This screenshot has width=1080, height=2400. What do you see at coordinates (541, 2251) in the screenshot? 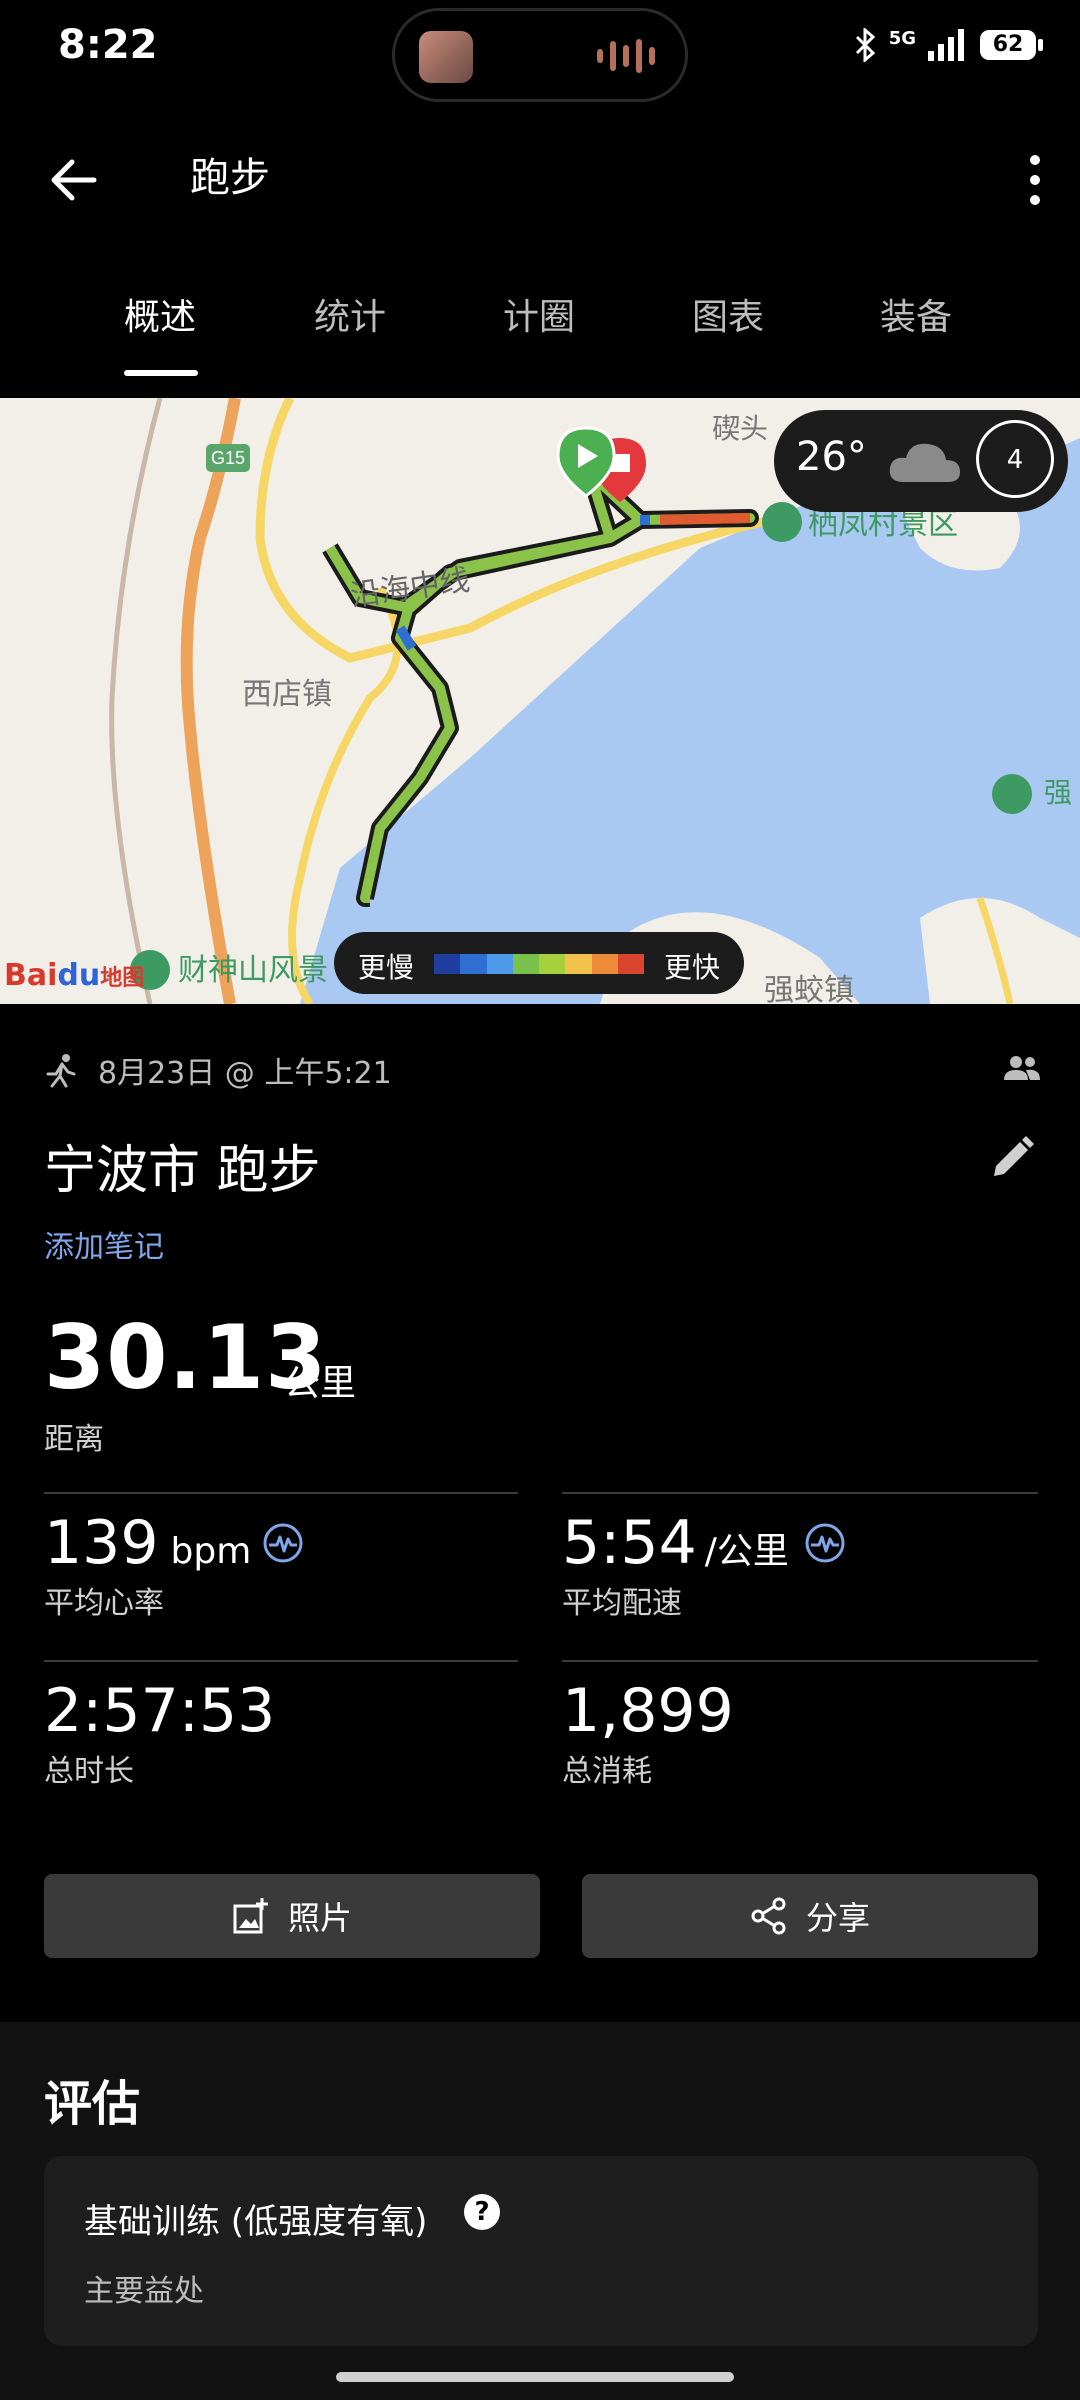
I see `training-effect-card: 基础训练 (低强度有氧) ? 主要益处` at bounding box center [541, 2251].